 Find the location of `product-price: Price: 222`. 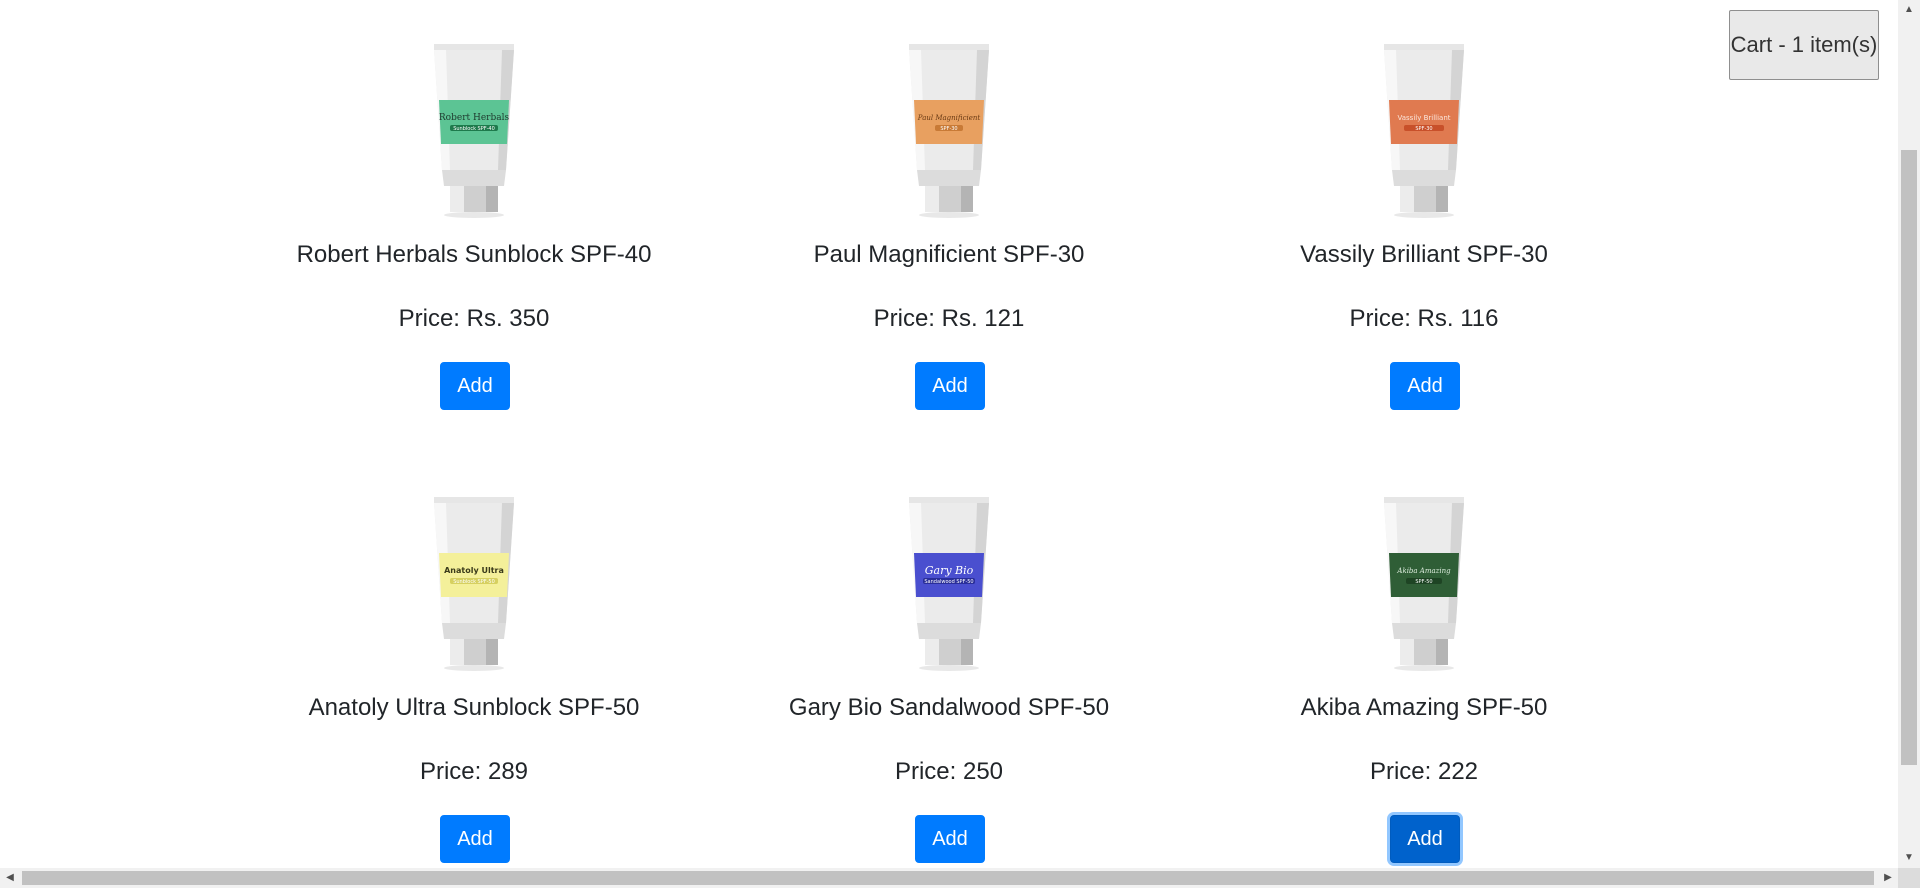

product-price: Price: 222 is located at coordinates (1424, 771).